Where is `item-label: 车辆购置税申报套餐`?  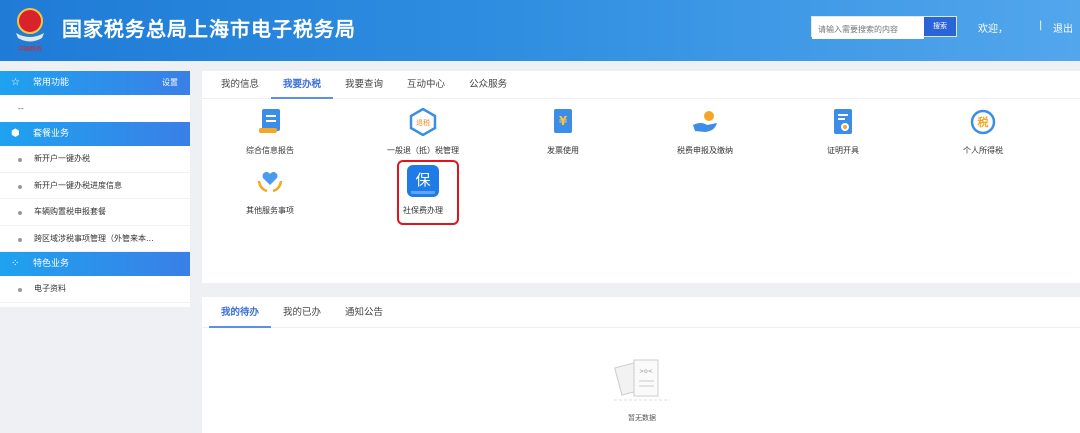 item-label: 车辆购置税申报套餐 is located at coordinates (70, 211).